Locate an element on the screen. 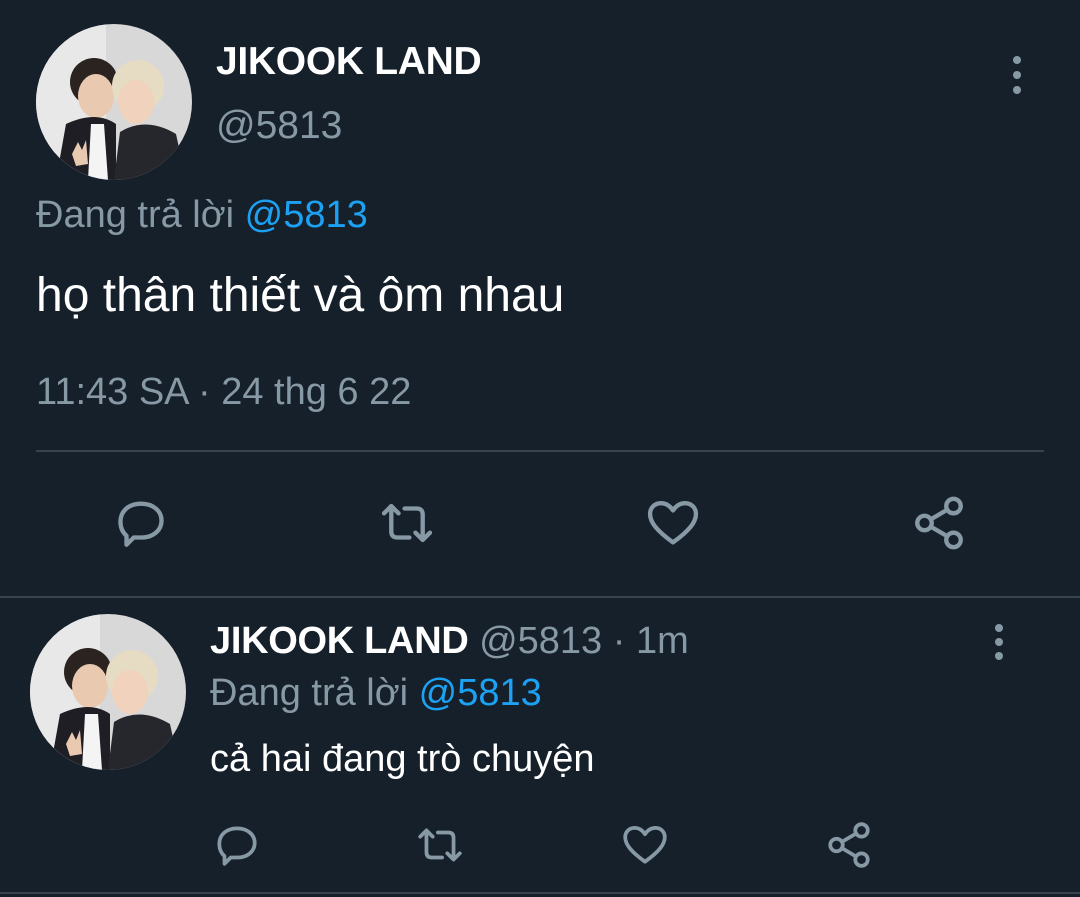  tweet-timestamp: 11:43 SA · 24 thg 6 22 is located at coordinates (223, 392).